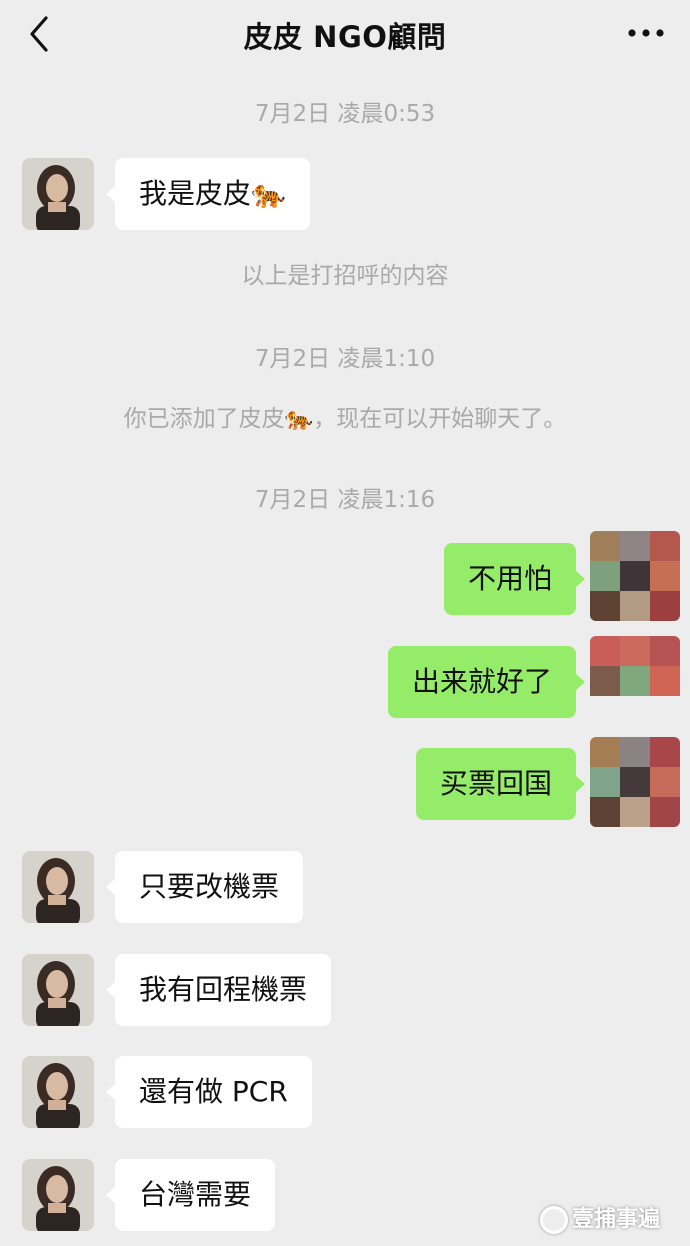 The height and width of the screenshot is (1246, 690). What do you see at coordinates (345, 114) in the screenshot?
I see `message-timestamp: 7月2日 凌晨0:53` at bounding box center [345, 114].